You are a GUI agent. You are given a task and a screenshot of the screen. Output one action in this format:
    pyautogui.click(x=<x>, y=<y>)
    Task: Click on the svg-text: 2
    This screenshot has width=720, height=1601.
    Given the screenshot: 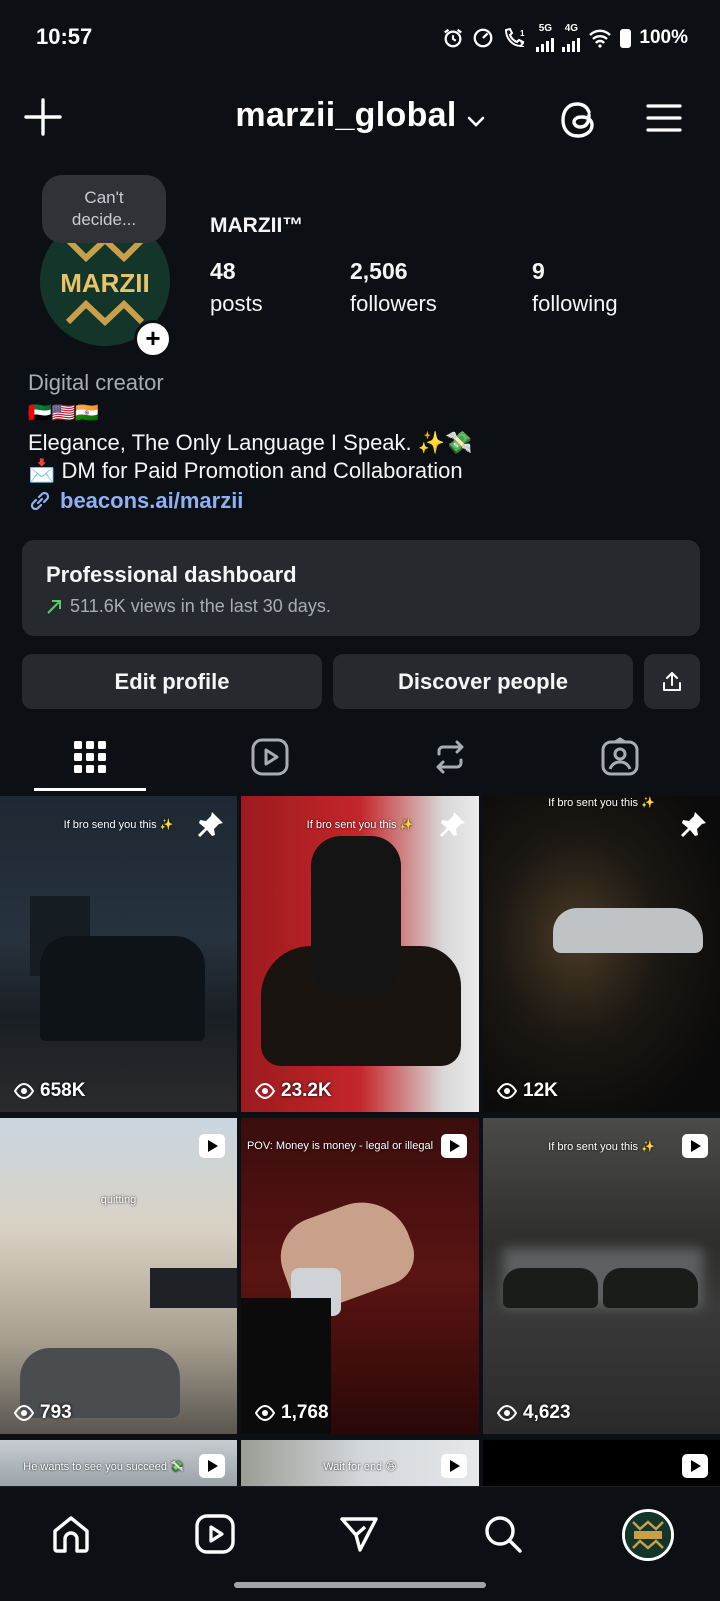 What is the action you would take?
    pyautogui.click(x=522, y=44)
    